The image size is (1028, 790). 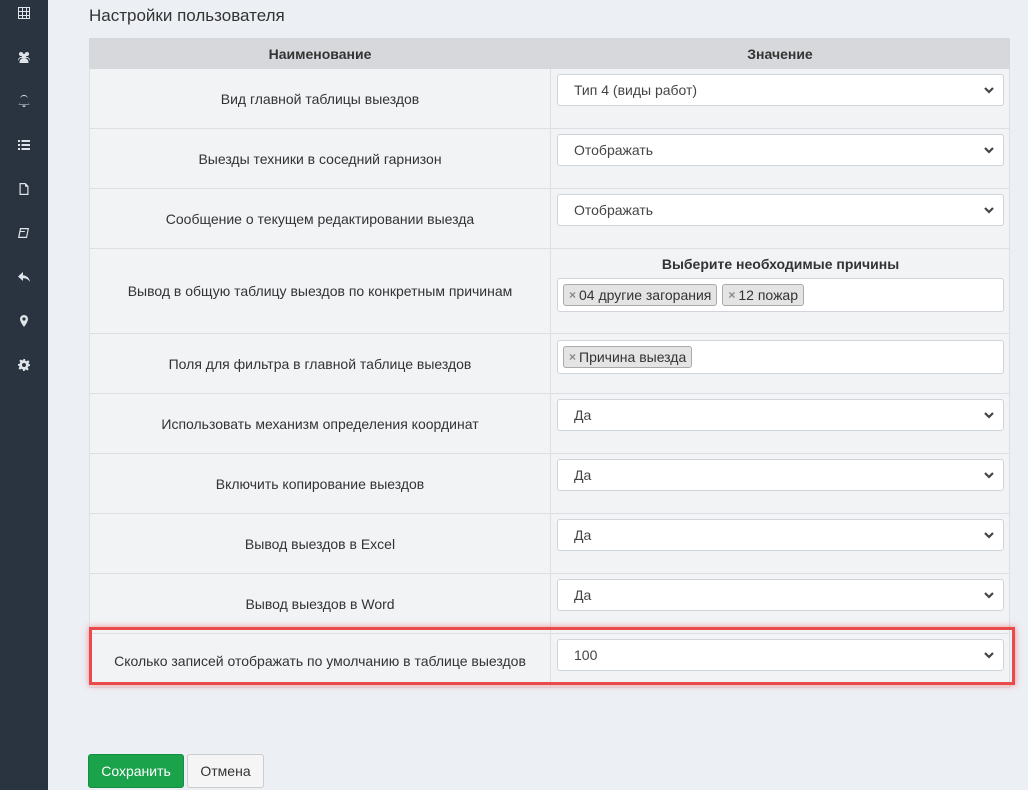 I want to click on select-value: 100, so click(x=586, y=655).